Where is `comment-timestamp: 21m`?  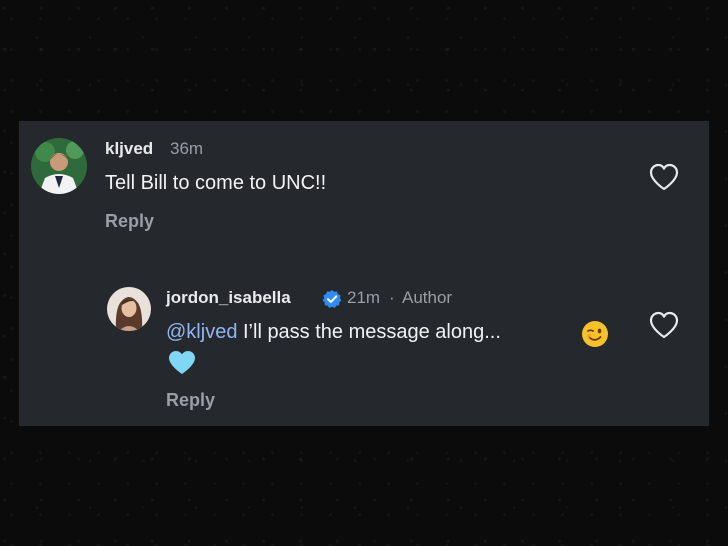
comment-timestamp: 21m is located at coordinates (364, 297).